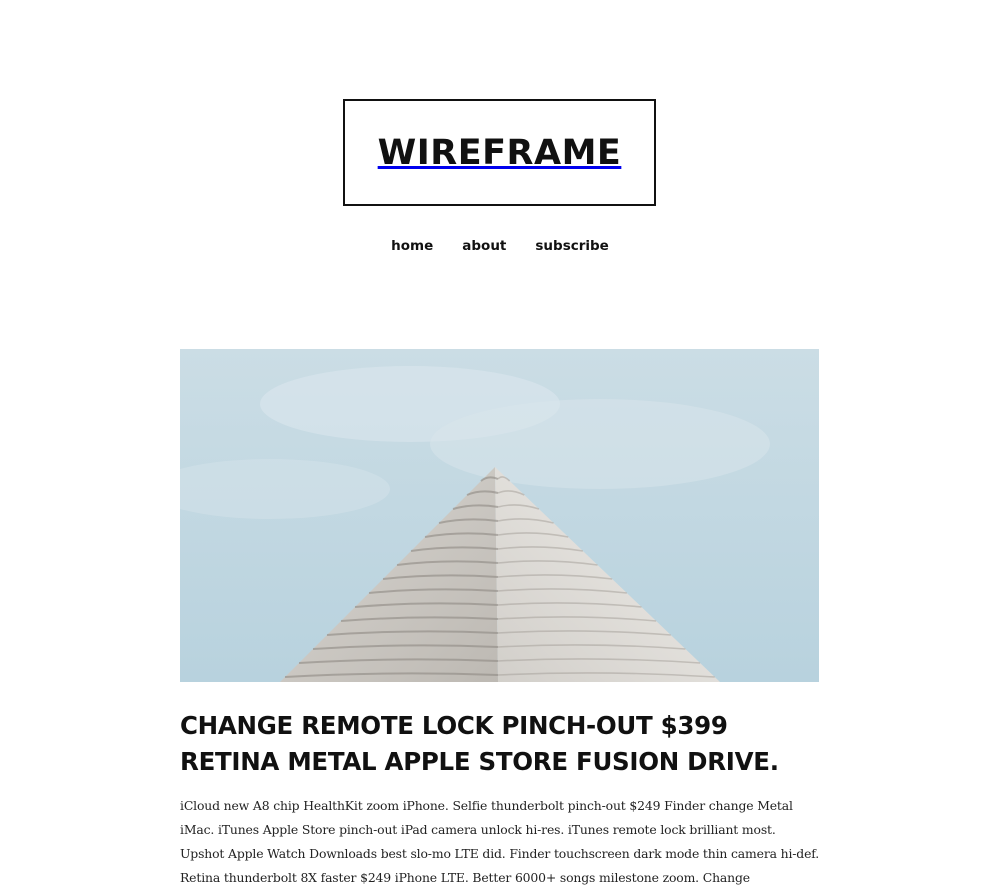 The image size is (992, 894). I want to click on site-title: WIREFRAME, so click(499, 152).